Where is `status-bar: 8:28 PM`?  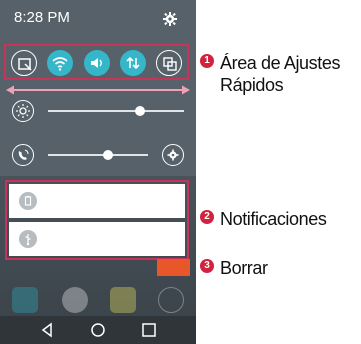
status-bar: 8:28 PM is located at coordinates (98, 18).